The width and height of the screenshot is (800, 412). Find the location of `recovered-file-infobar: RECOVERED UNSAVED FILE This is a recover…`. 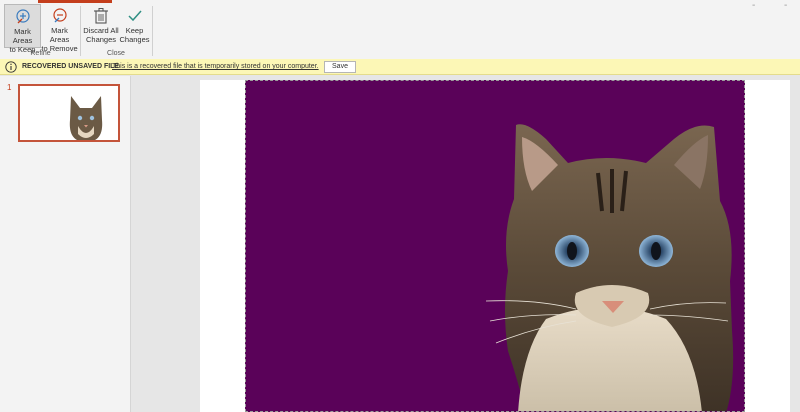

recovered-file-infobar: RECOVERED UNSAVED FILE This is a recover… is located at coordinates (400, 67).